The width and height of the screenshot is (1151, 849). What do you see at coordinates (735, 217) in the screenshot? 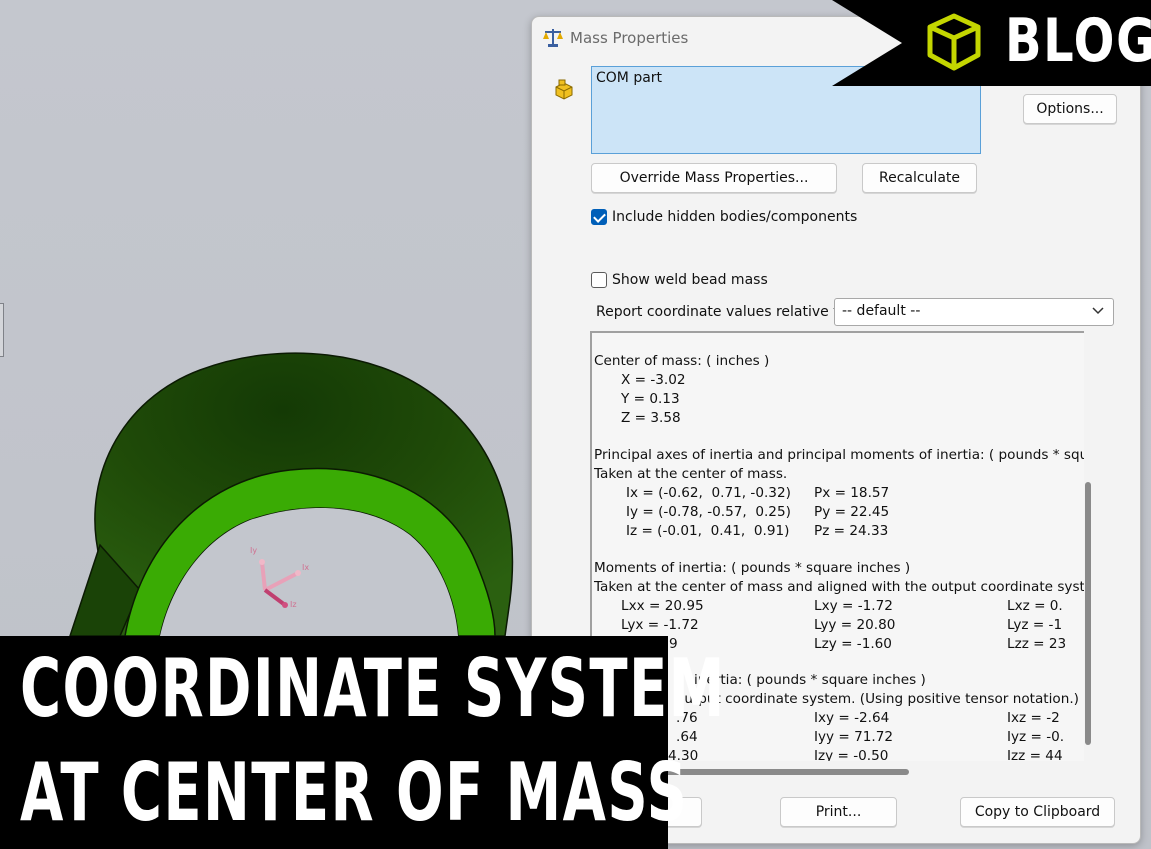
I see `include-hidden-label: Include hidden bodies/components` at bounding box center [735, 217].